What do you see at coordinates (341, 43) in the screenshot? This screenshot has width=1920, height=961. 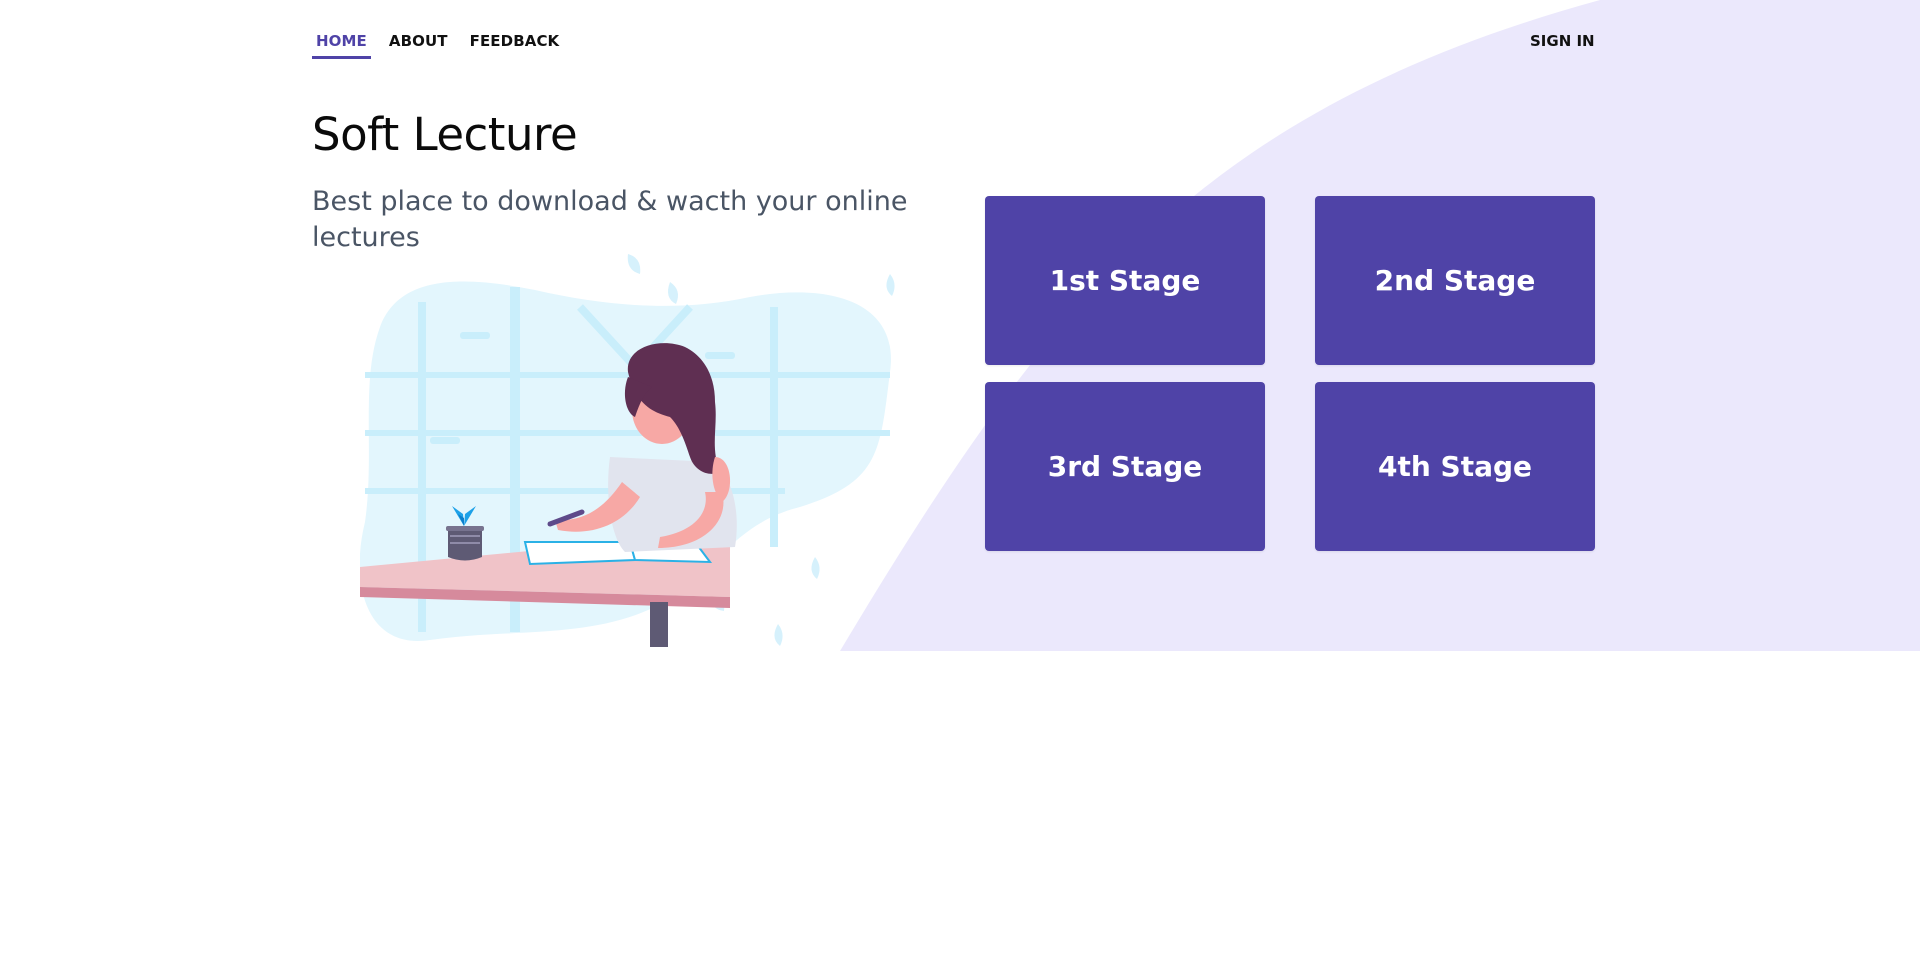 I see `nav-link-home: HOME` at bounding box center [341, 43].